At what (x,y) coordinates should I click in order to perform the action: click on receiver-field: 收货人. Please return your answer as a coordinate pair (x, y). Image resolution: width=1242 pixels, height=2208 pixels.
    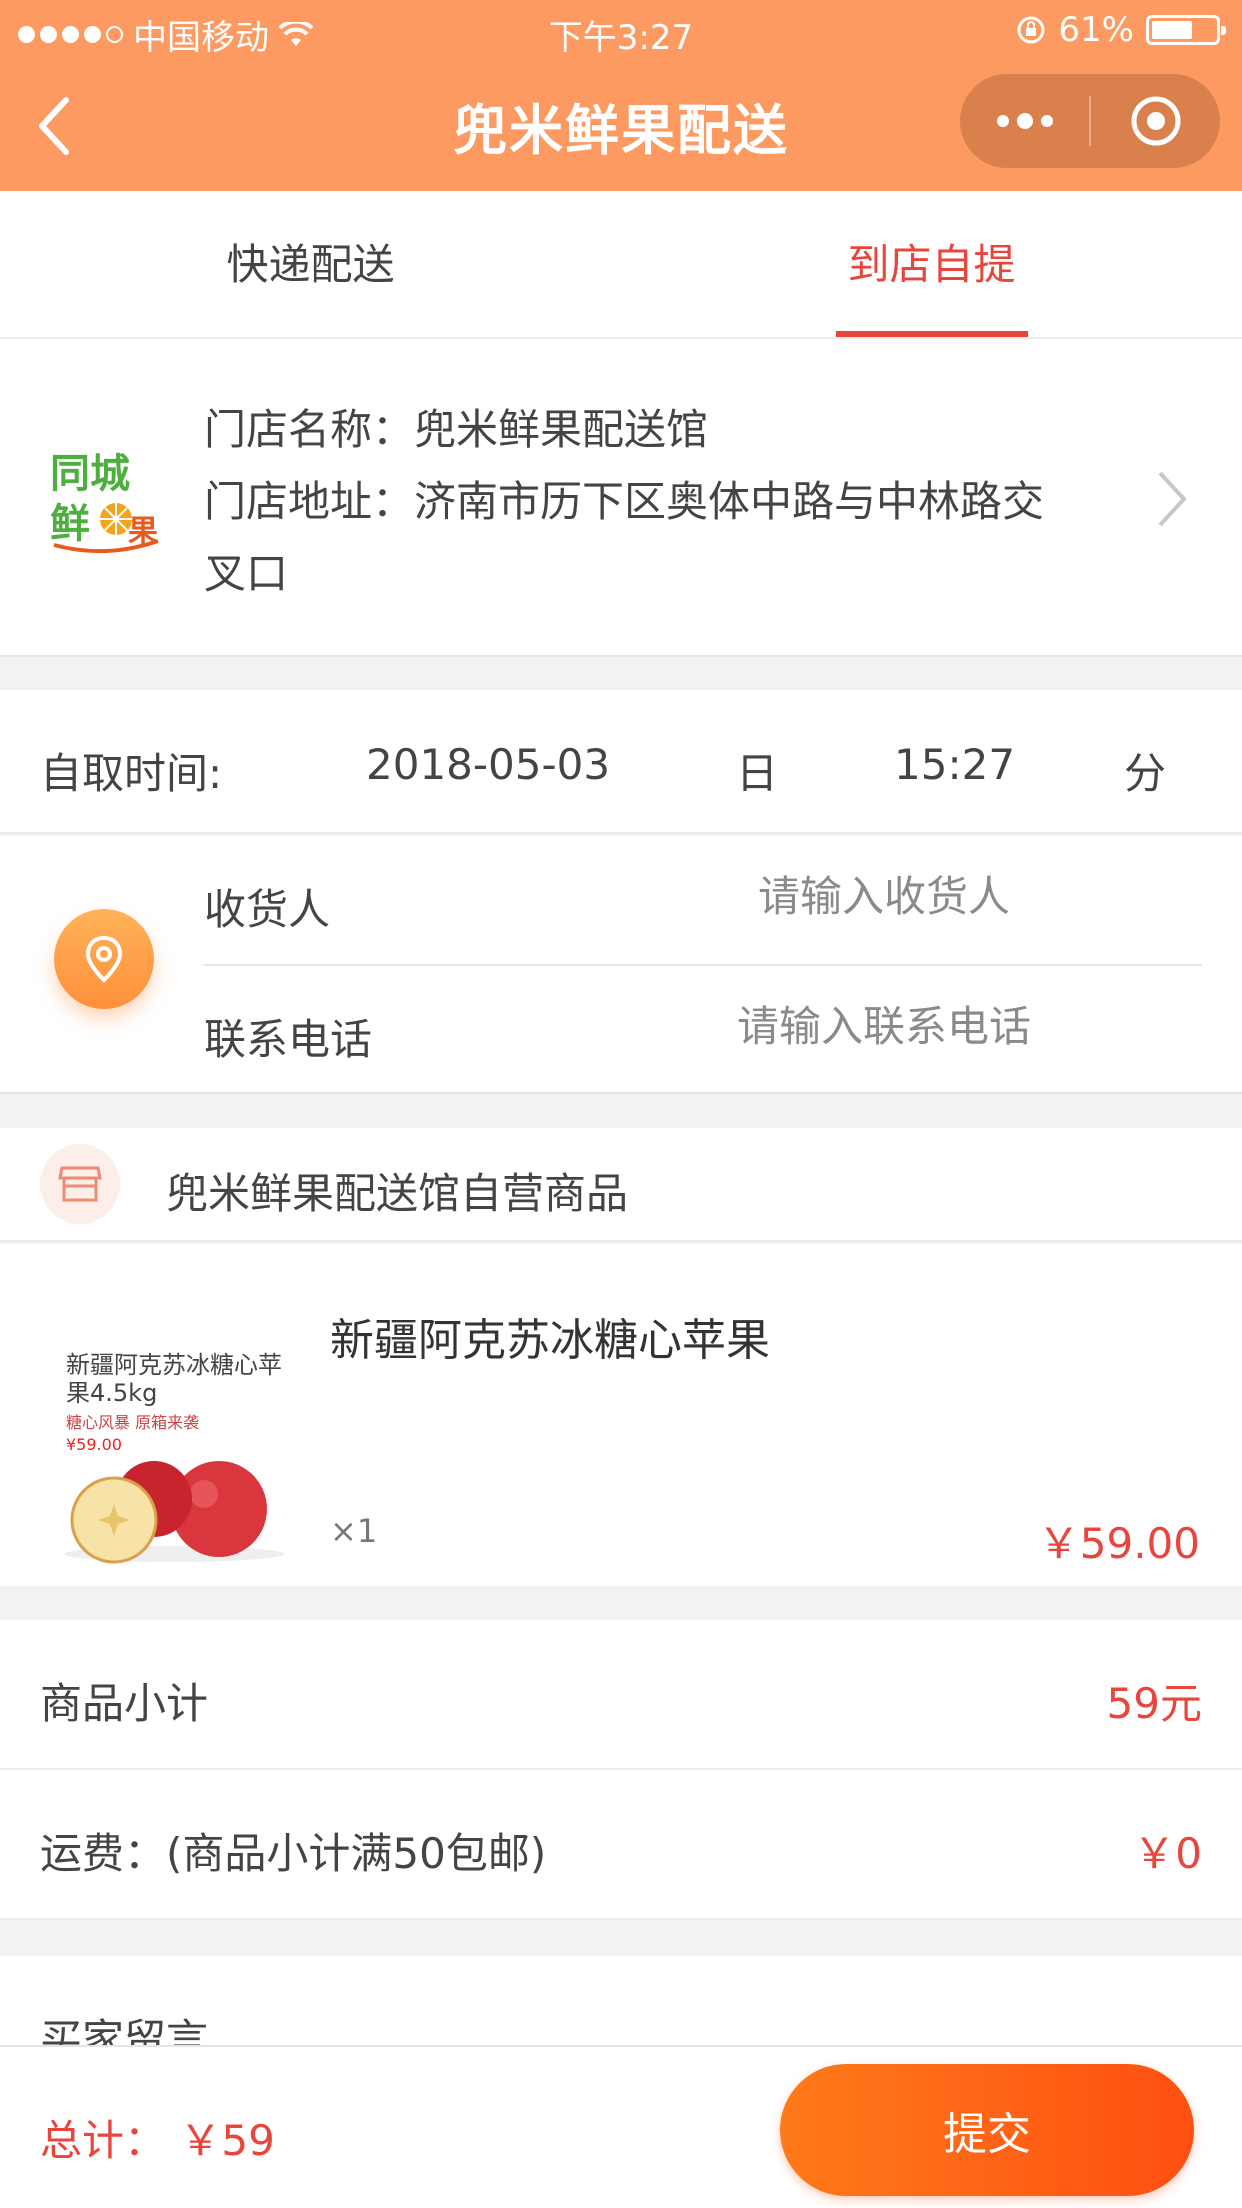
    Looking at the image, I should click on (703, 901).